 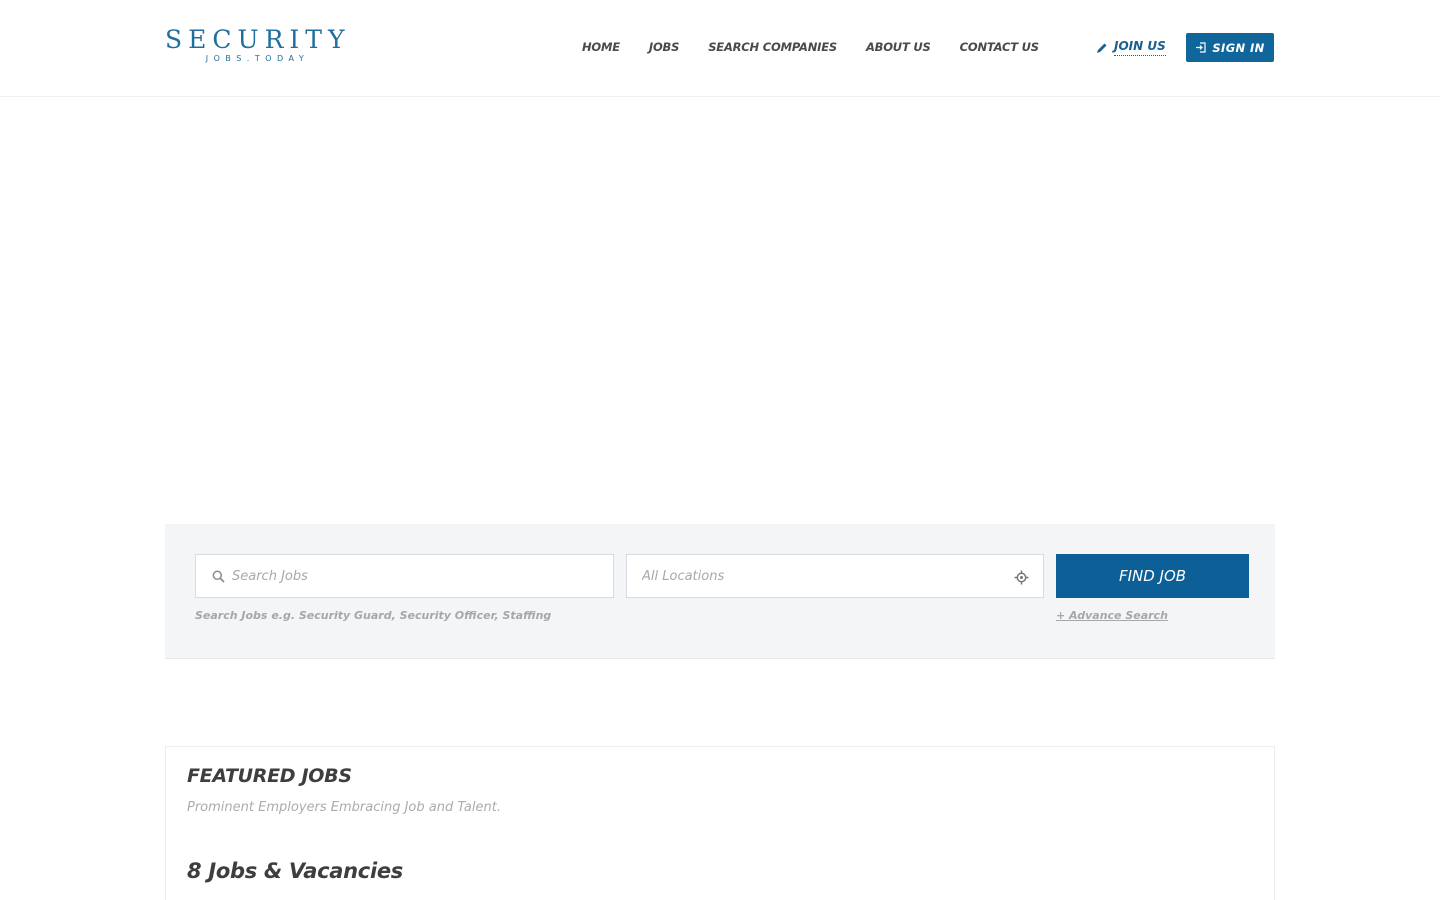 I want to click on nav-jobs: JOBS, so click(x=664, y=47).